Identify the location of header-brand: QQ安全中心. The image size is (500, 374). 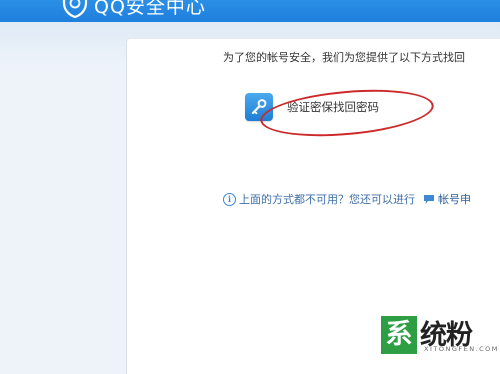
(150, 9).